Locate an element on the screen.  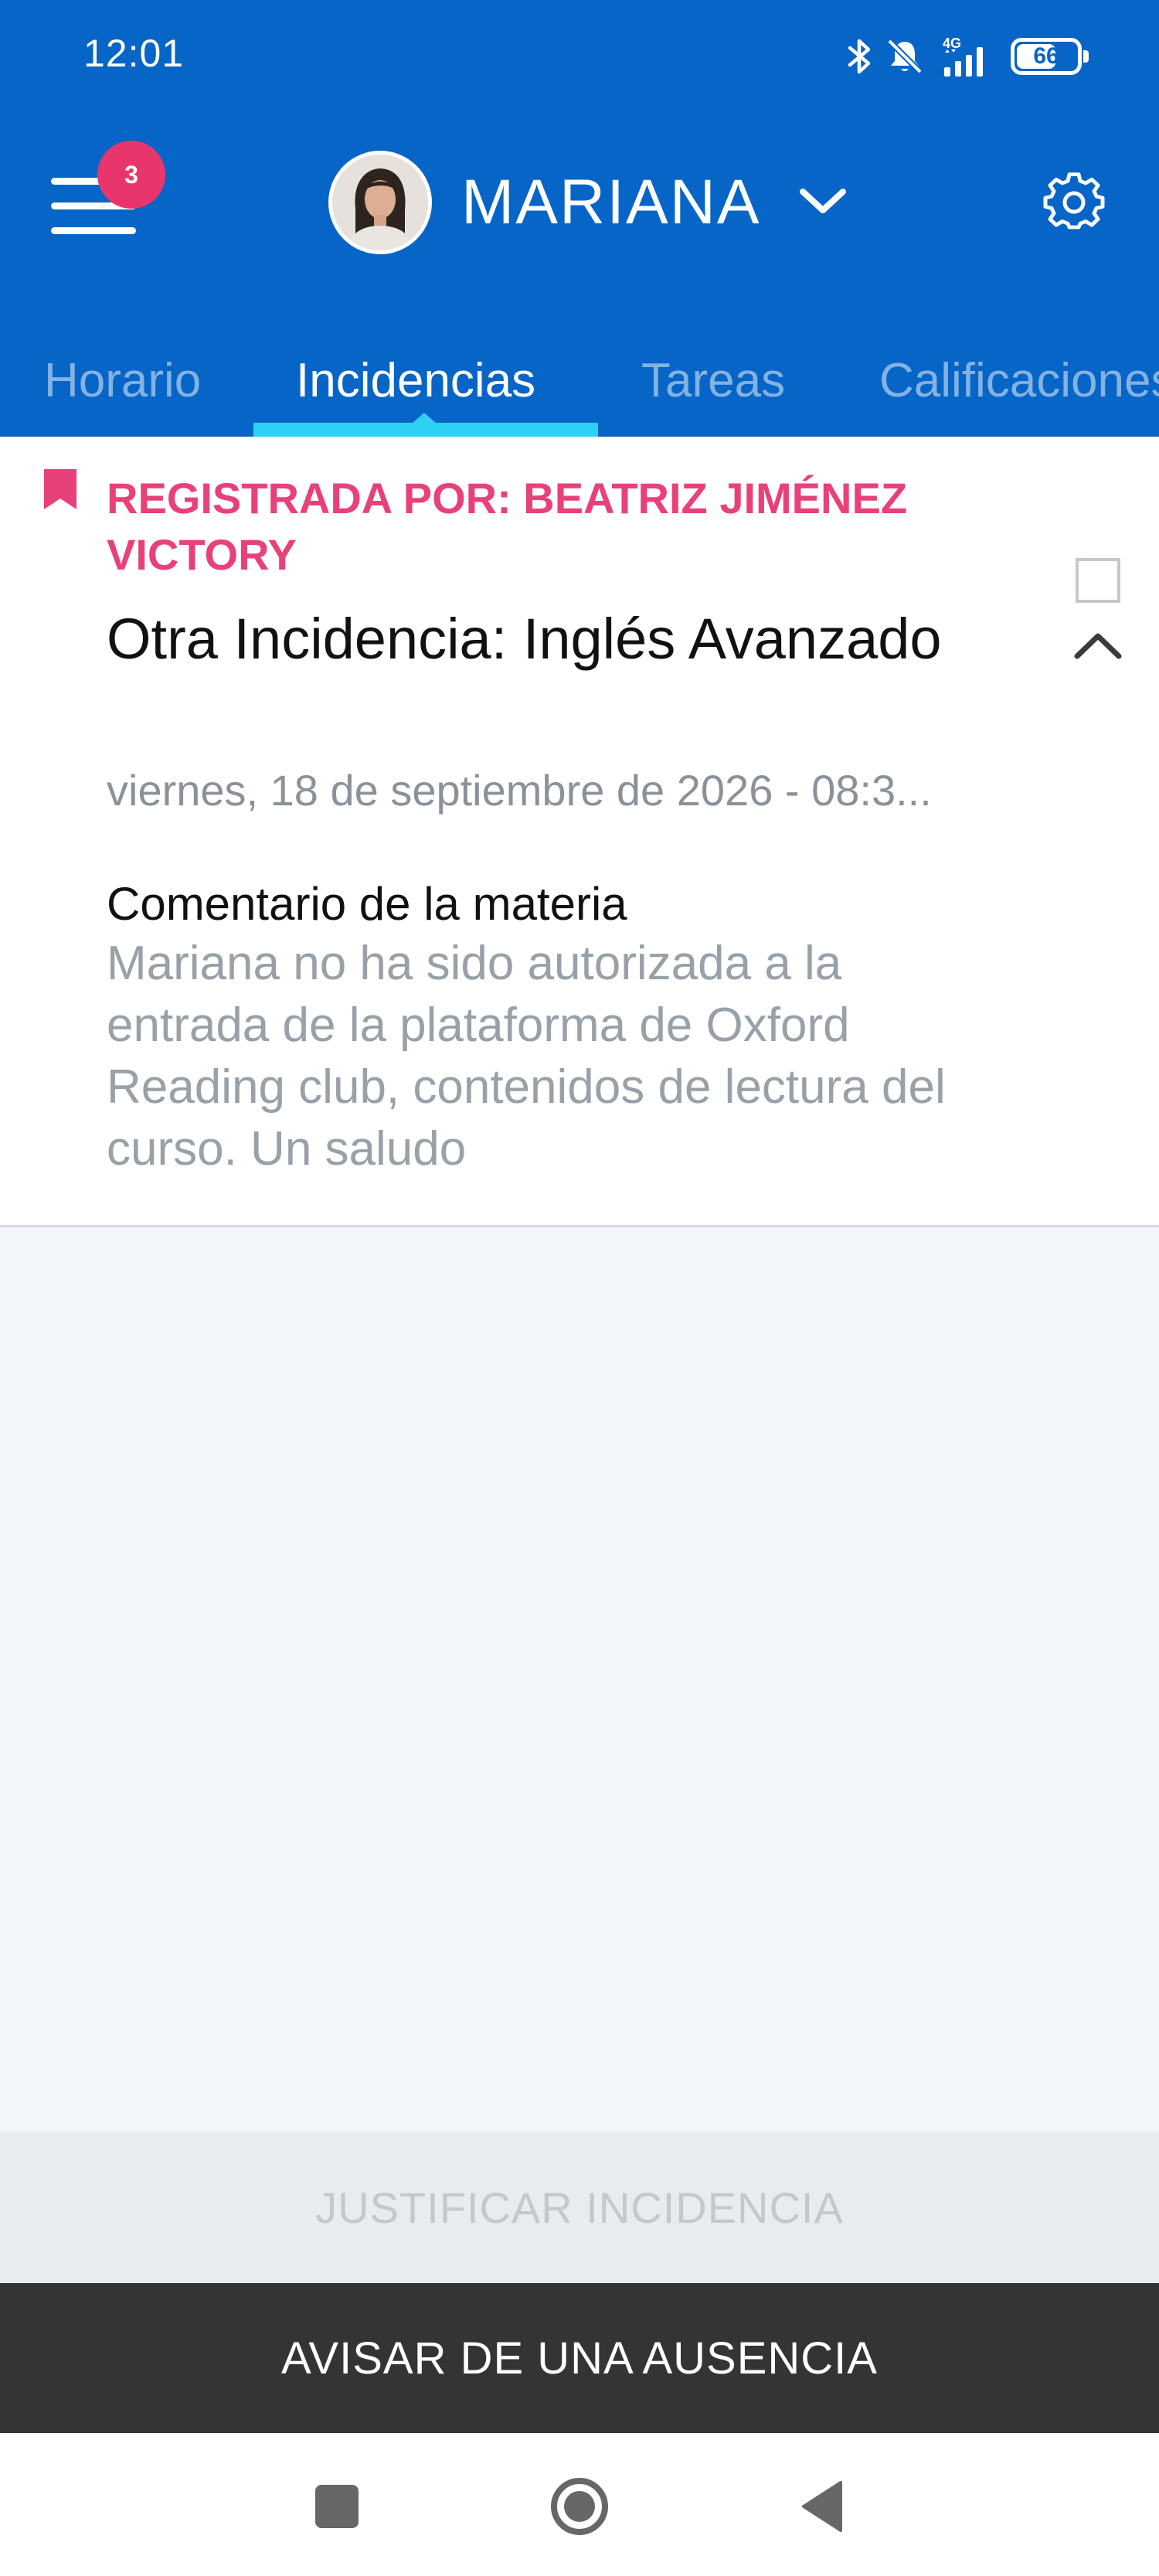
signal-icon: 4G is located at coordinates (967, 56).